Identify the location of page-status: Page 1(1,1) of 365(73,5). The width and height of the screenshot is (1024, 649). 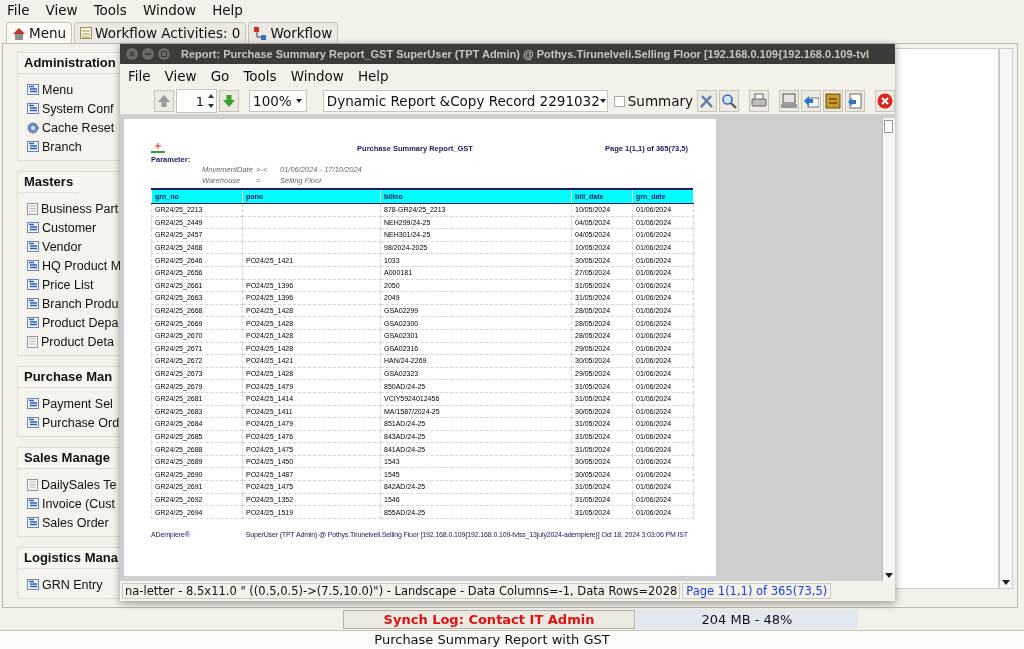
(757, 591).